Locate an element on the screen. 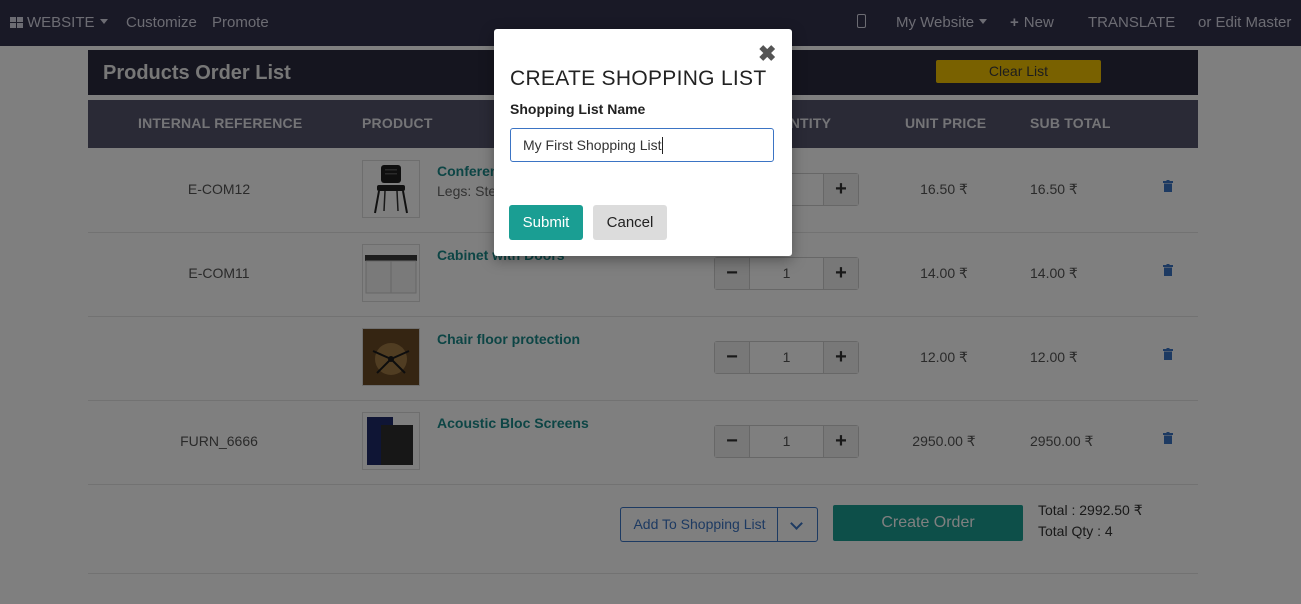 The height and width of the screenshot is (604, 1301). text-cursor is located at coordinates (662, 145).